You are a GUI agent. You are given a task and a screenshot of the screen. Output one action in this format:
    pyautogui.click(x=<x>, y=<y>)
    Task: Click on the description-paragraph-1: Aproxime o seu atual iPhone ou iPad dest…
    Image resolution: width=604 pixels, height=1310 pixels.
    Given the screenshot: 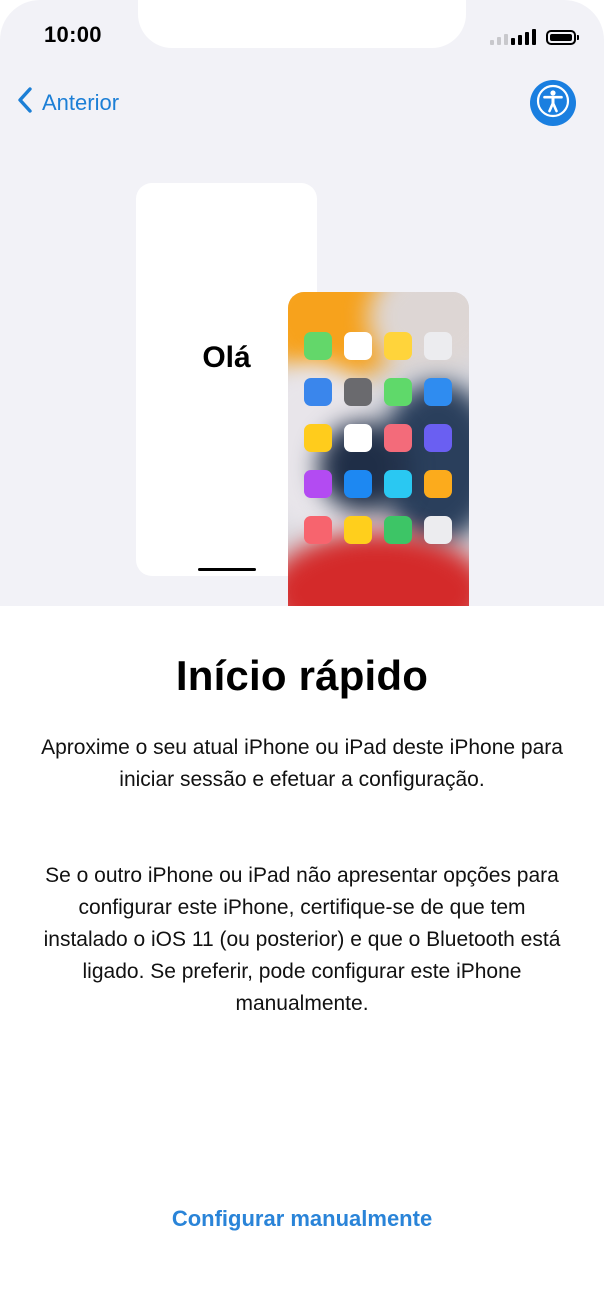 What is the action you would take?
    pyautogui.click(x=302, y=763)
    